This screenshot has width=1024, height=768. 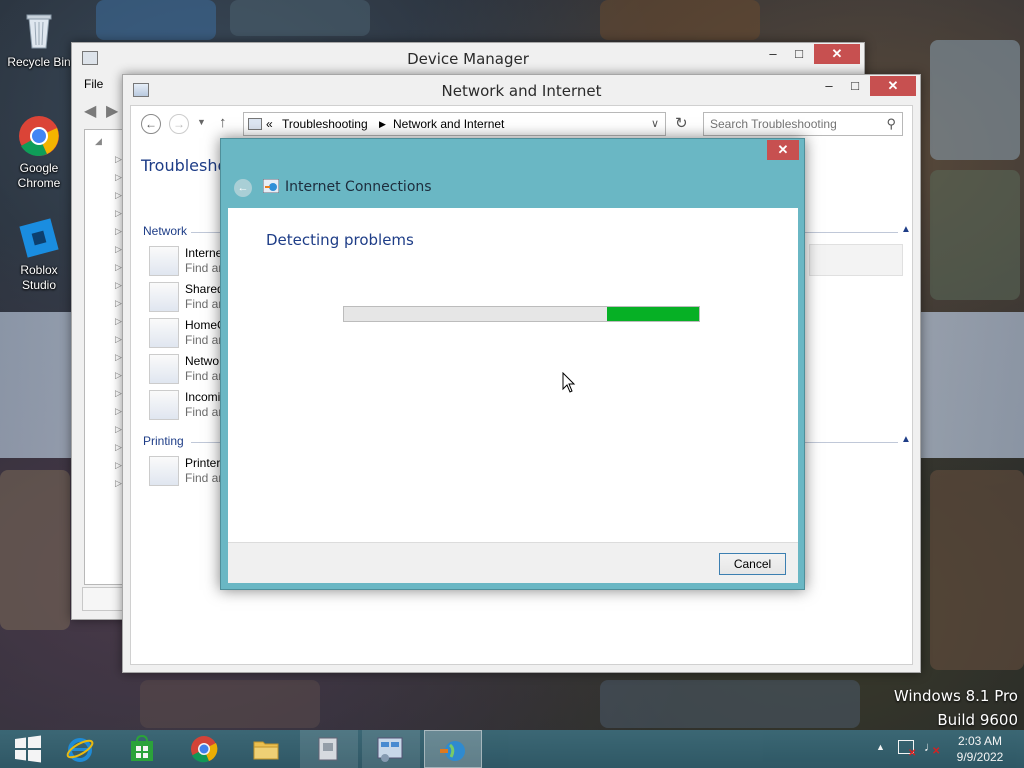 I want to click on incoming-connections-icon, so click(x=164, y=405).